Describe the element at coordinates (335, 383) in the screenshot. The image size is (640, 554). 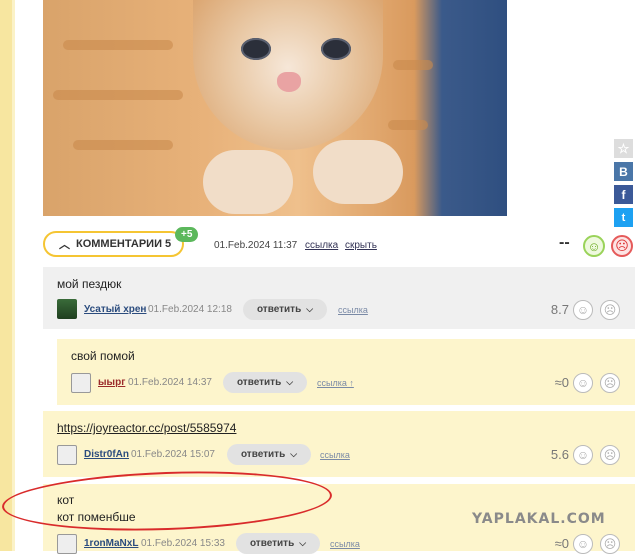
I see `comment-link: ссылка ↑` at that location.